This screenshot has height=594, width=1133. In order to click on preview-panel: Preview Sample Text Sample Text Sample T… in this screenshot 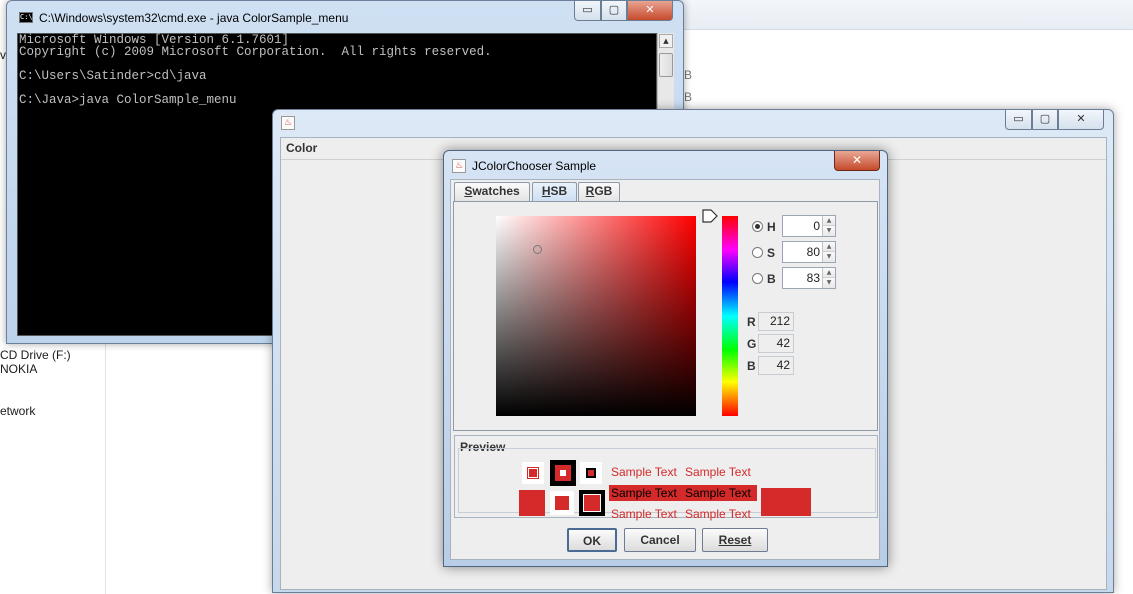, I will do `click(666, 478)`.